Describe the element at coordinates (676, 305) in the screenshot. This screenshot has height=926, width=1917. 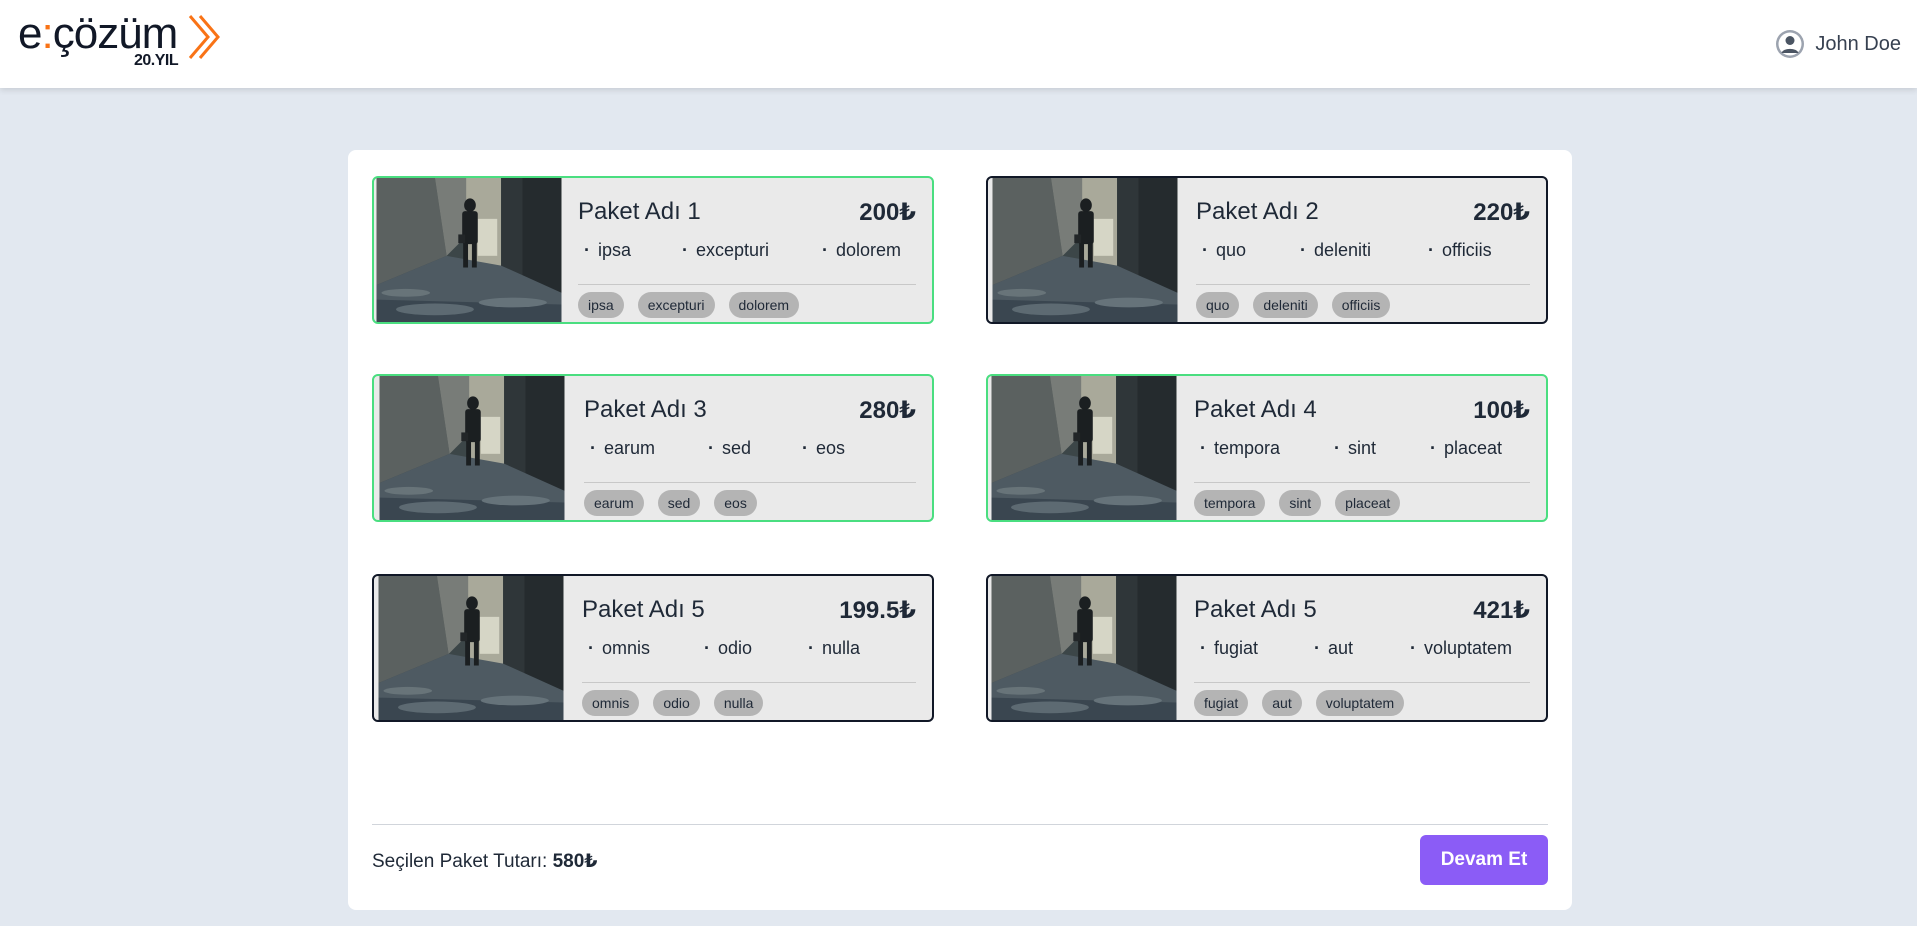
I see `package-tag: excepturi` at that location.